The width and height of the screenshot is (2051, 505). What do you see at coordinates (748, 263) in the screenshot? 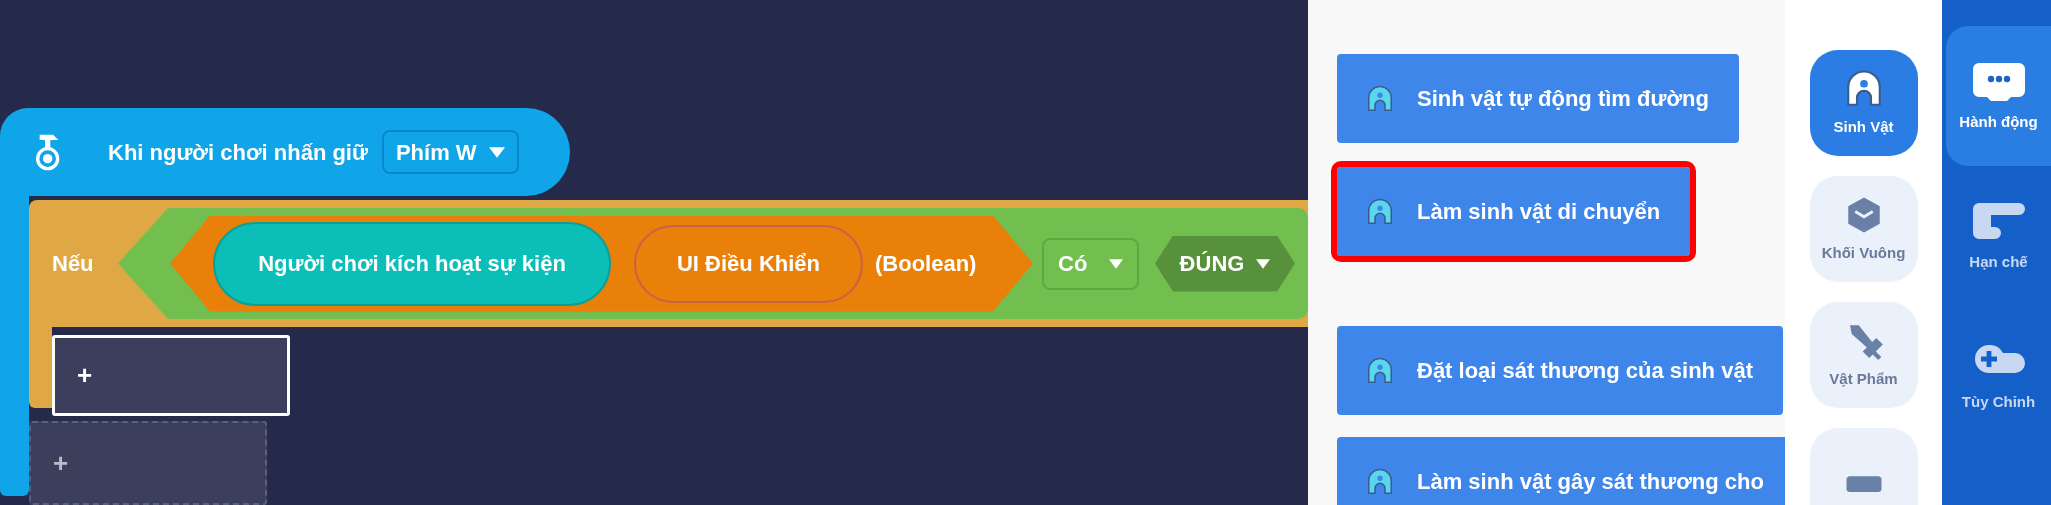
I see `ui-pill: UI Điều Khiển` at bounding box center [748, 263].